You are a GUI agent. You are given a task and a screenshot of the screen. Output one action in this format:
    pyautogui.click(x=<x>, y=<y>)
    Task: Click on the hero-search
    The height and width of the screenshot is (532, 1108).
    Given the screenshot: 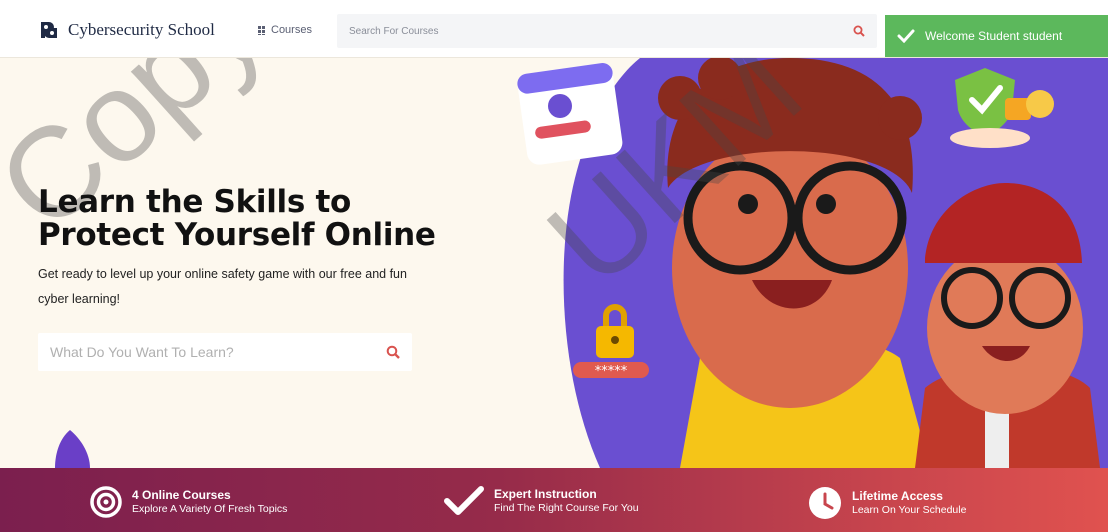 What is the action you would take?
    pyautogui.click(x=225, y=352)
    